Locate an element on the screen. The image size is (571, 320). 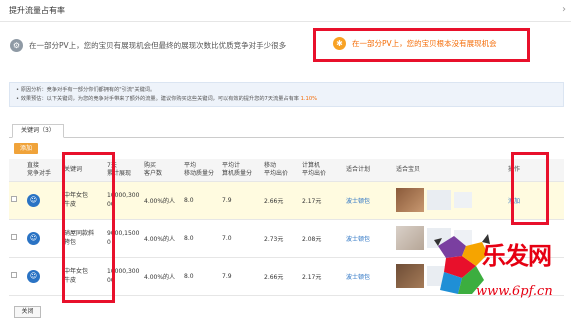
option-partial-exposure: ⚙ 在一部分PV上，您的宝贝有展现机会但最终的展现次数比优质竞争对手少很多 is located at coordinates (148, 45).